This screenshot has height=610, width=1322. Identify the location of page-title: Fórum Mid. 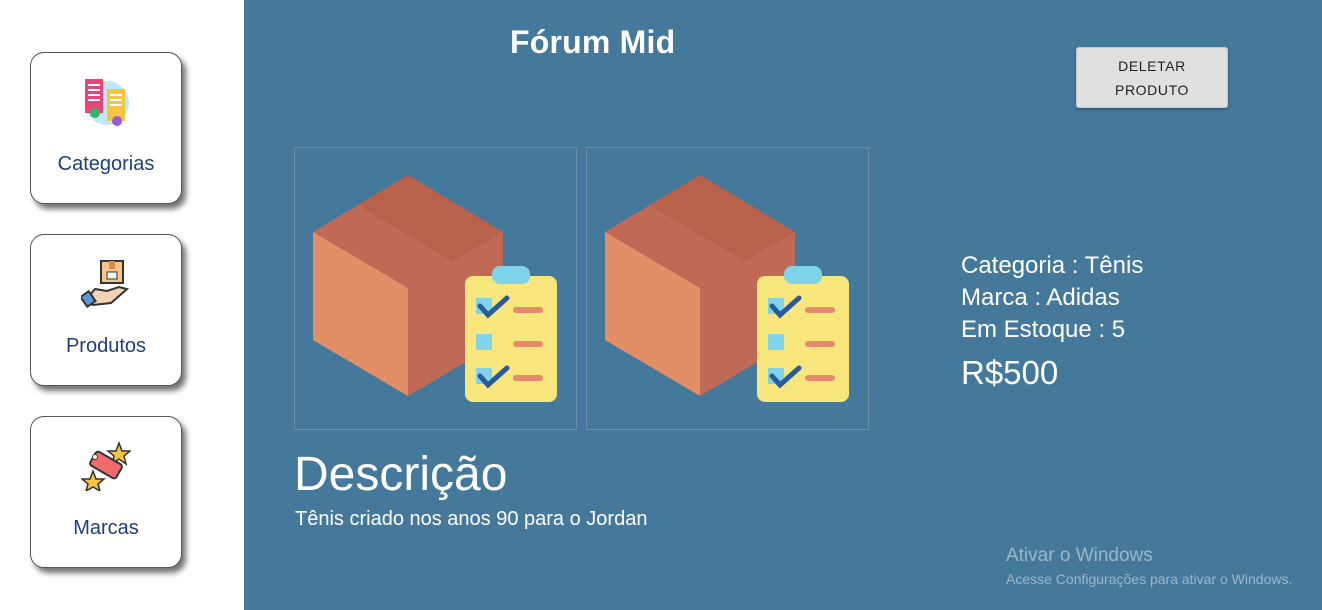
(593, 42).